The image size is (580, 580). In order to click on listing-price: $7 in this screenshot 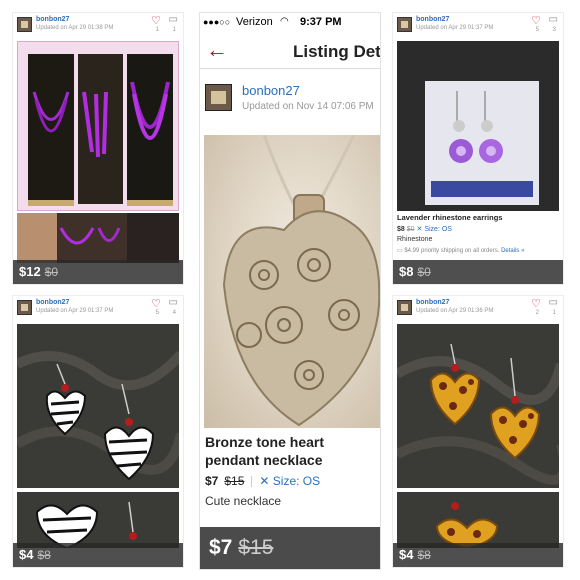, I will do `click(212, 481)`.